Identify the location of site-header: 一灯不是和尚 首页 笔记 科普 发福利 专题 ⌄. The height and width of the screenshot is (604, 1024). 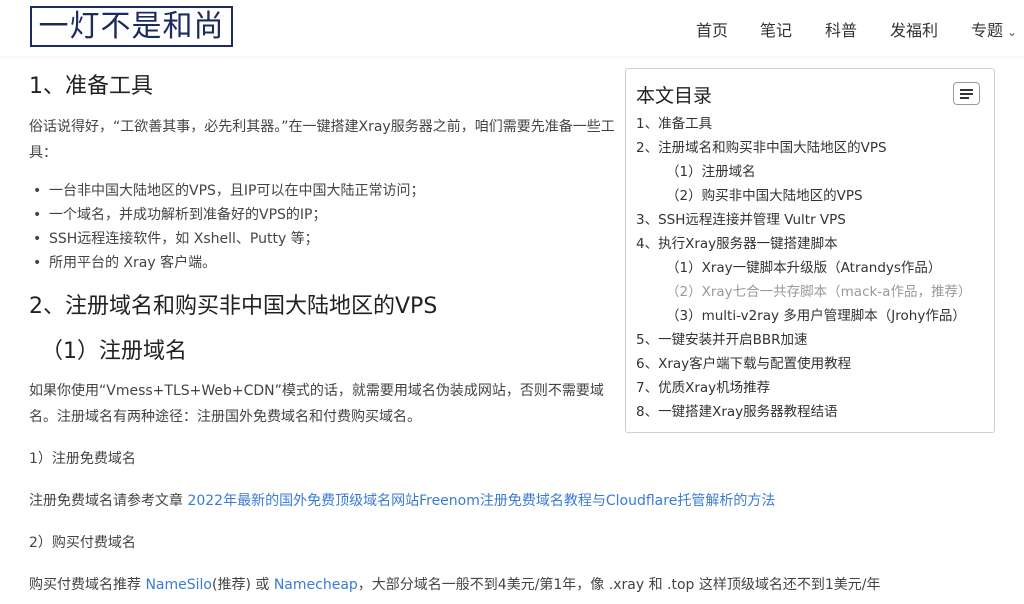
(512, 28).